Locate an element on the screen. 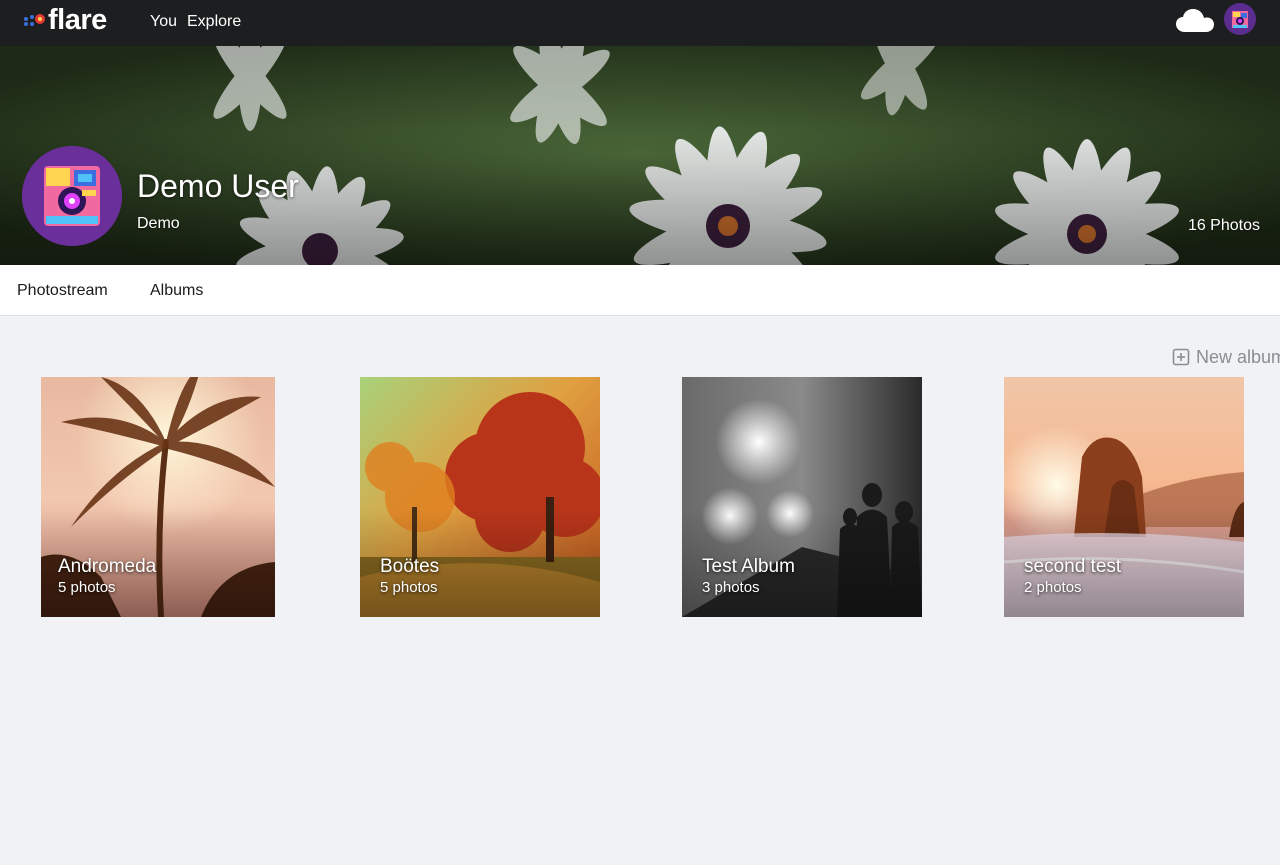 This screenshot has height=865, width=1280. nav-you: You is located at coordinates (163, 22).